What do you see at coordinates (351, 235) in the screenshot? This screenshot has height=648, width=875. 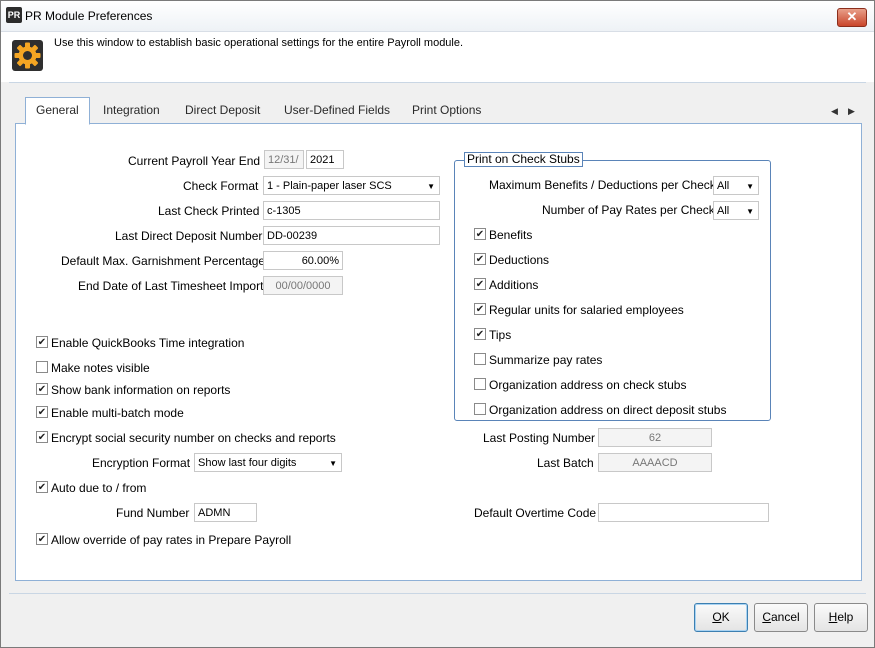 I see `last-direct-deposit-input: DD-00239` at bounding box center [351, 235].